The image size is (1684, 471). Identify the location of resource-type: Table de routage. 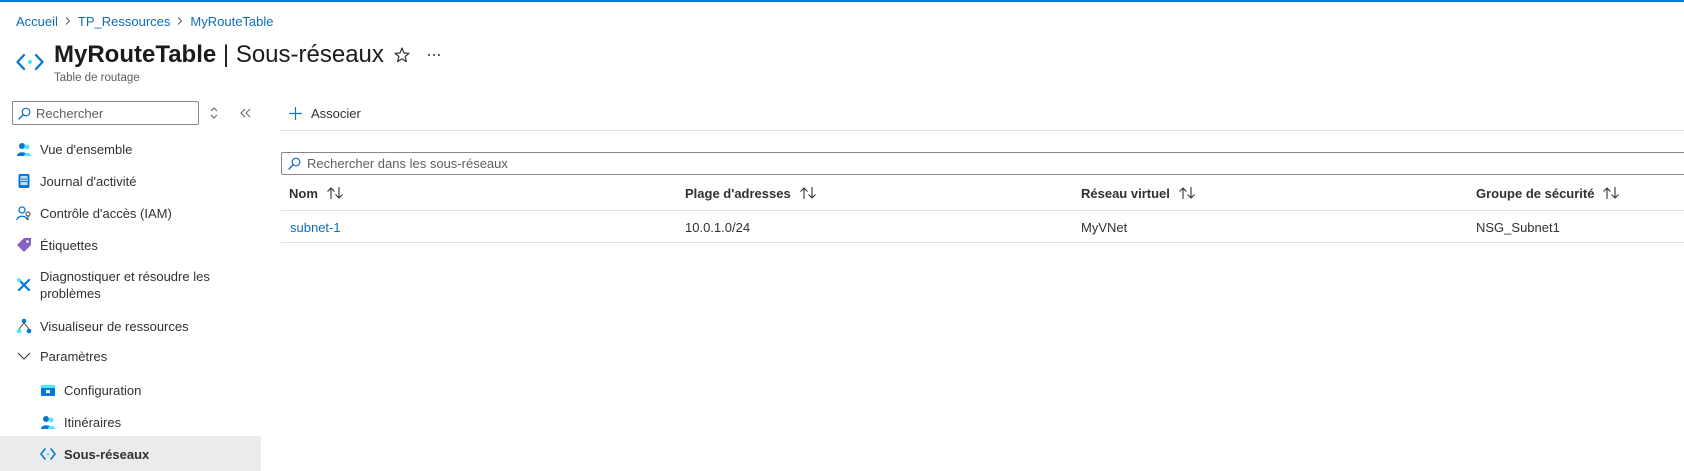
(97, 78).